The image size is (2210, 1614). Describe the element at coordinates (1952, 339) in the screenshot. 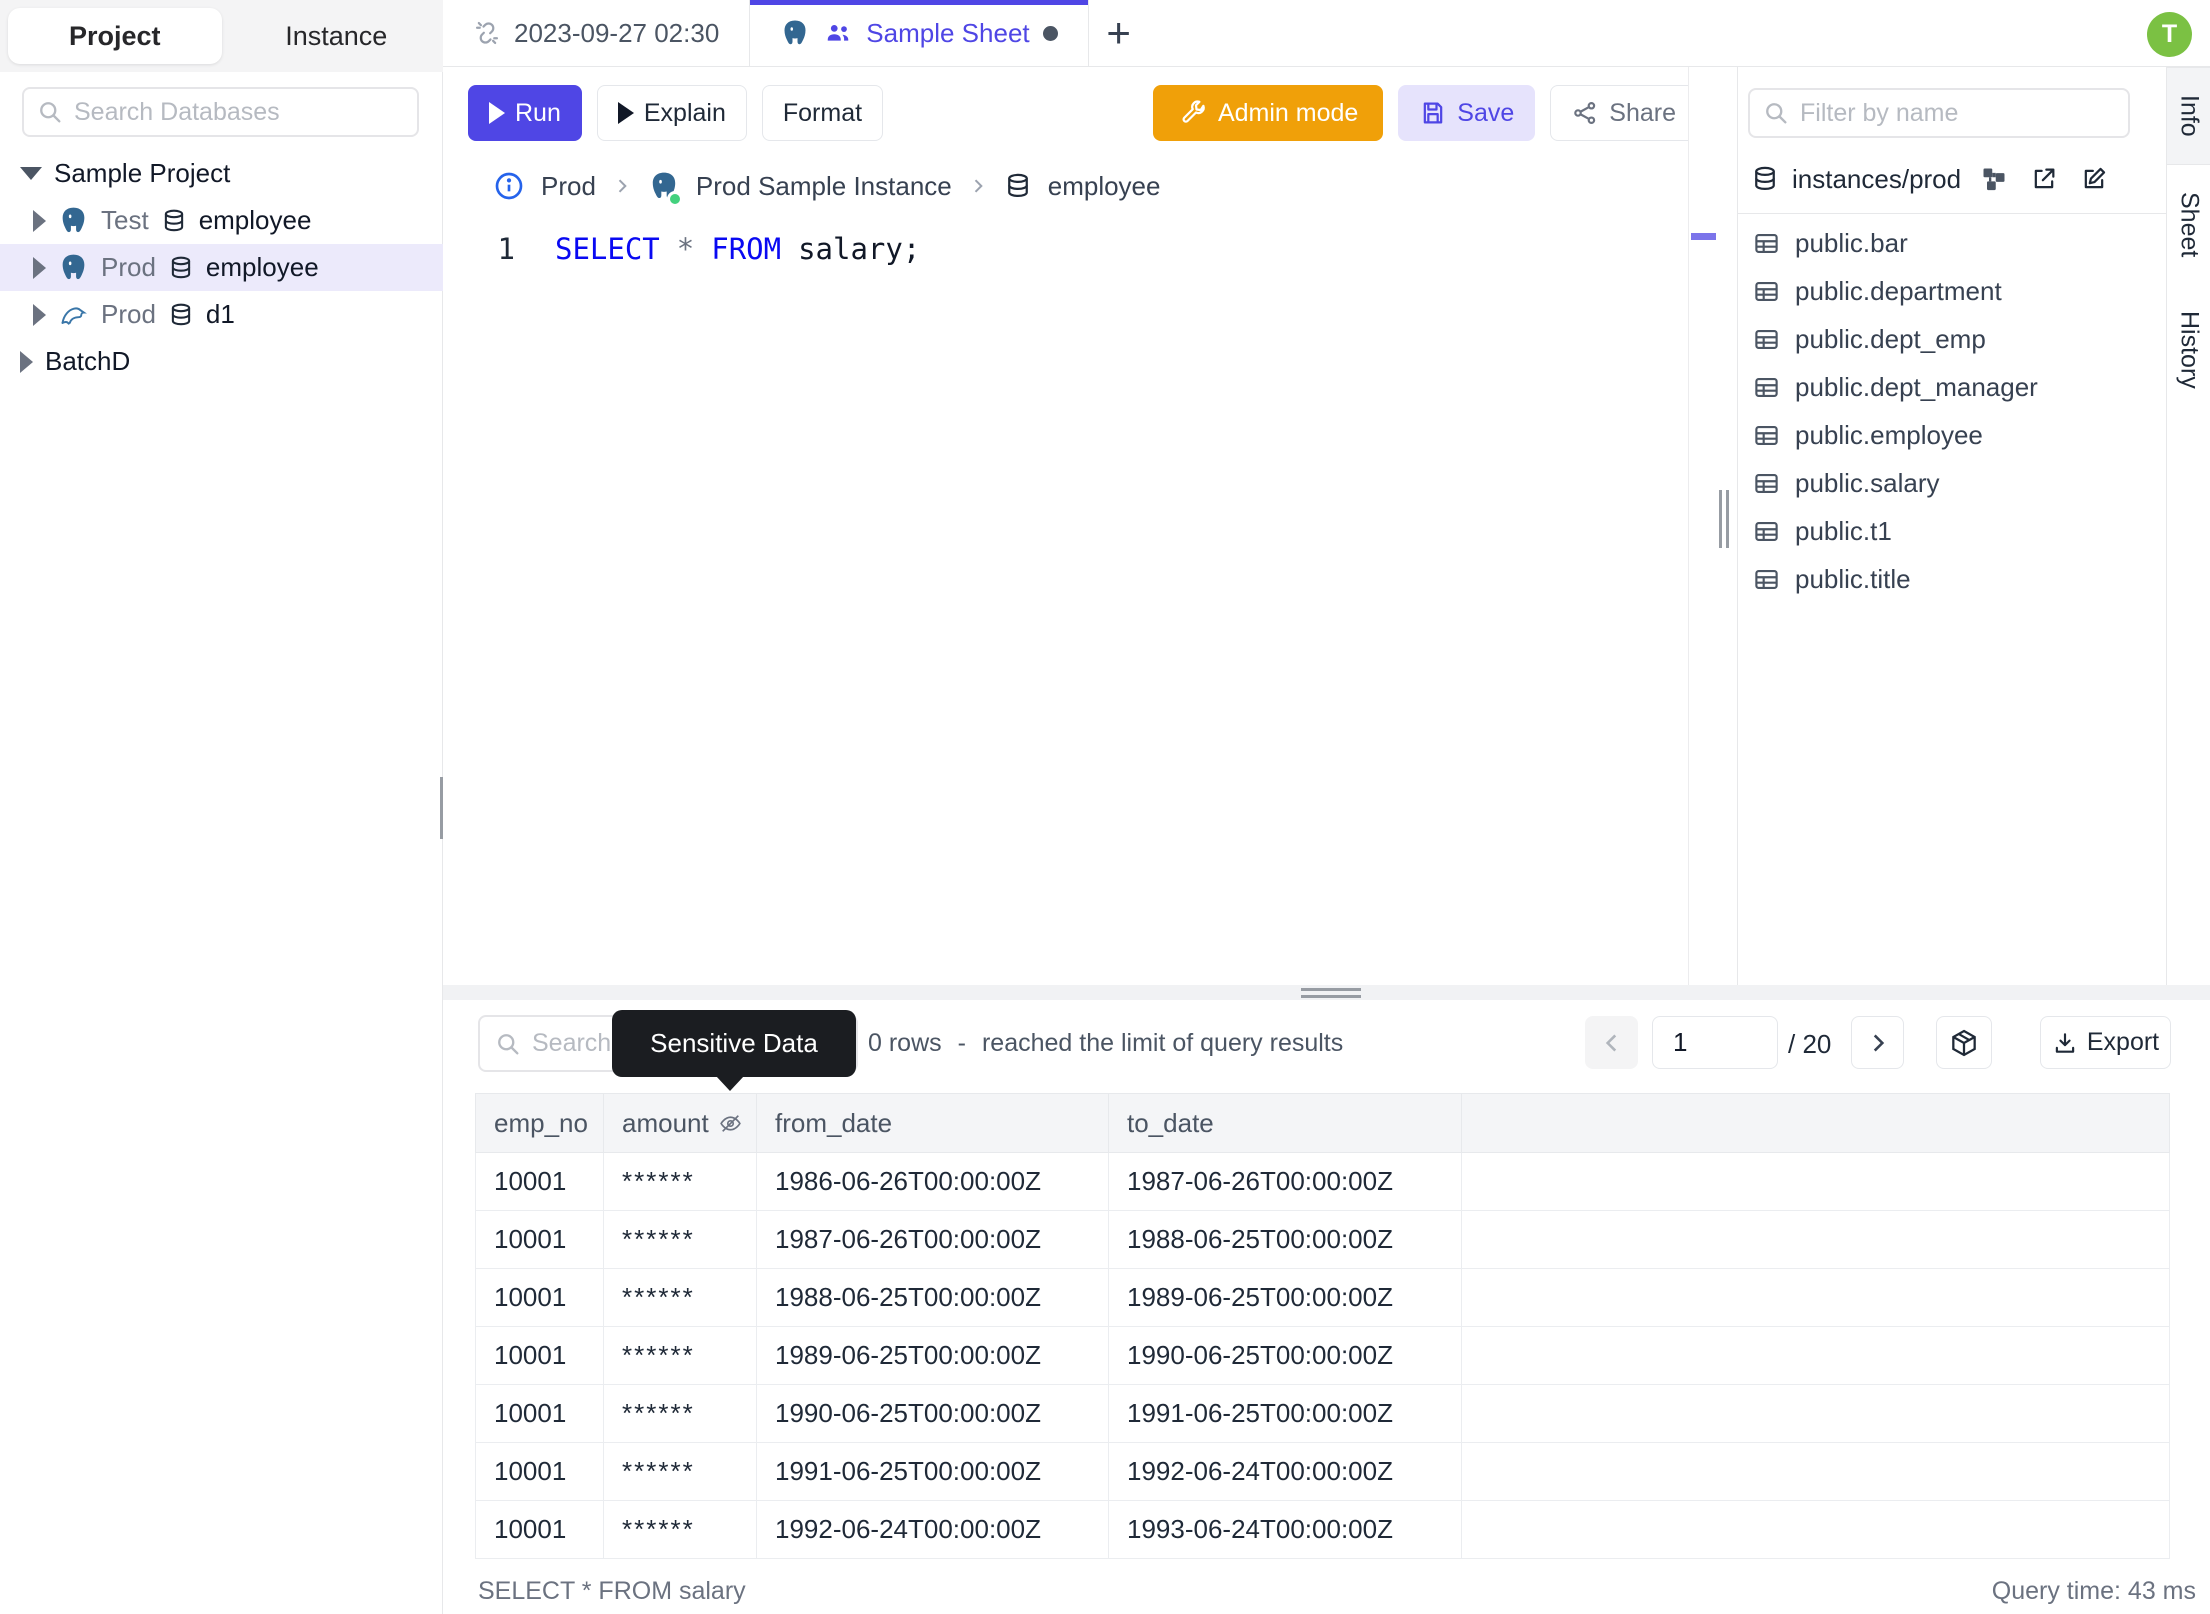

I see `table-item: public.dept_emp` at that location.